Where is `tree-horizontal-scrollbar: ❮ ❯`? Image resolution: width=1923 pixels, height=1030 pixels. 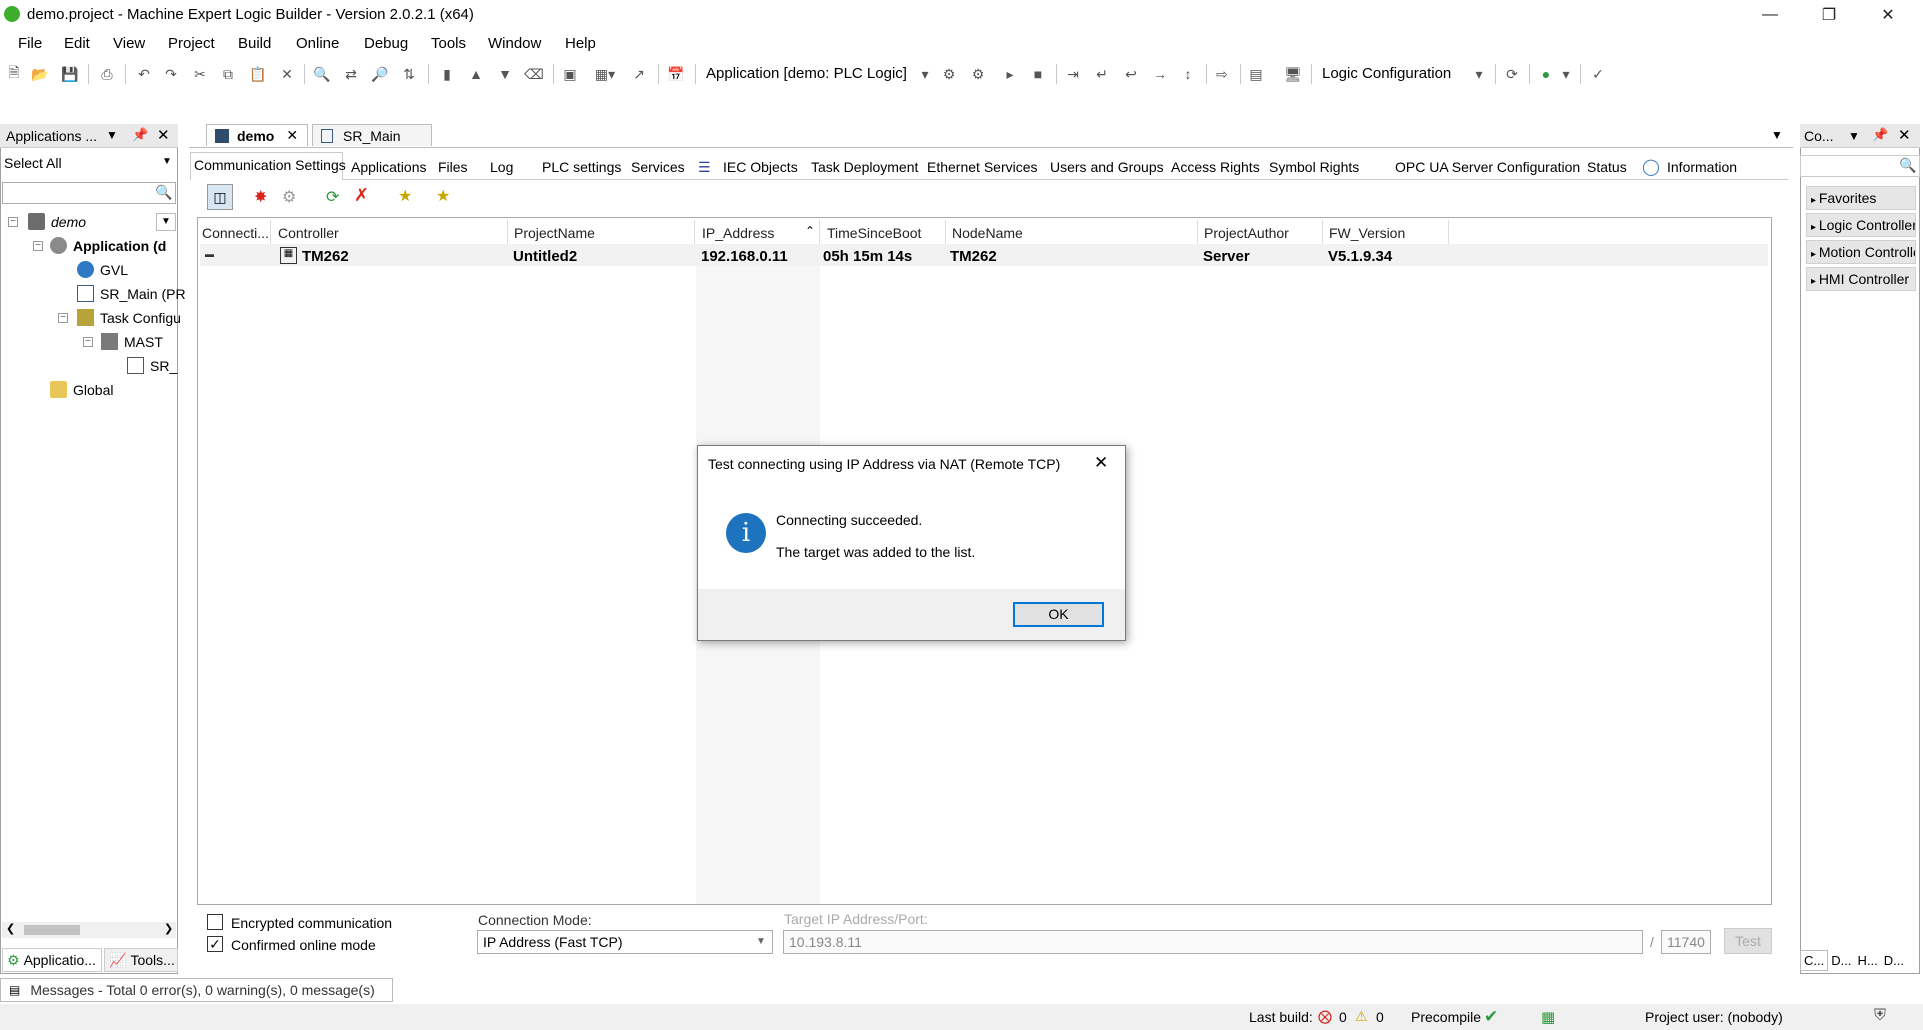 tree-horizontal-scrollbar: ❮ ❯ is located at coordinates (89, 930).